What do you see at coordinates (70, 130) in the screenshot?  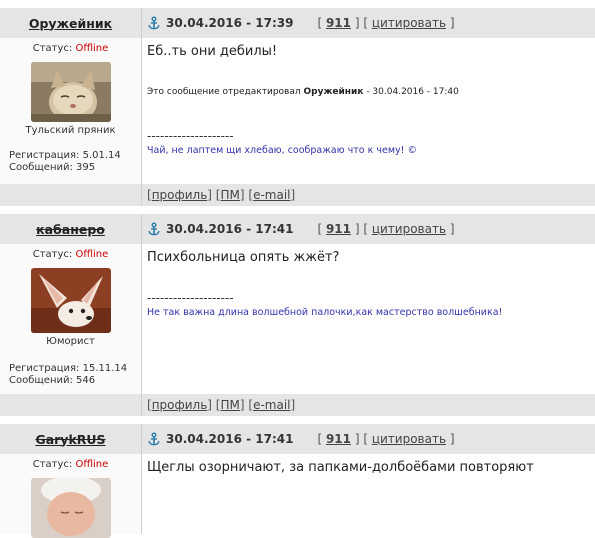 I see `user-rank: Тульский пряник` at bounding box center [70, 130].